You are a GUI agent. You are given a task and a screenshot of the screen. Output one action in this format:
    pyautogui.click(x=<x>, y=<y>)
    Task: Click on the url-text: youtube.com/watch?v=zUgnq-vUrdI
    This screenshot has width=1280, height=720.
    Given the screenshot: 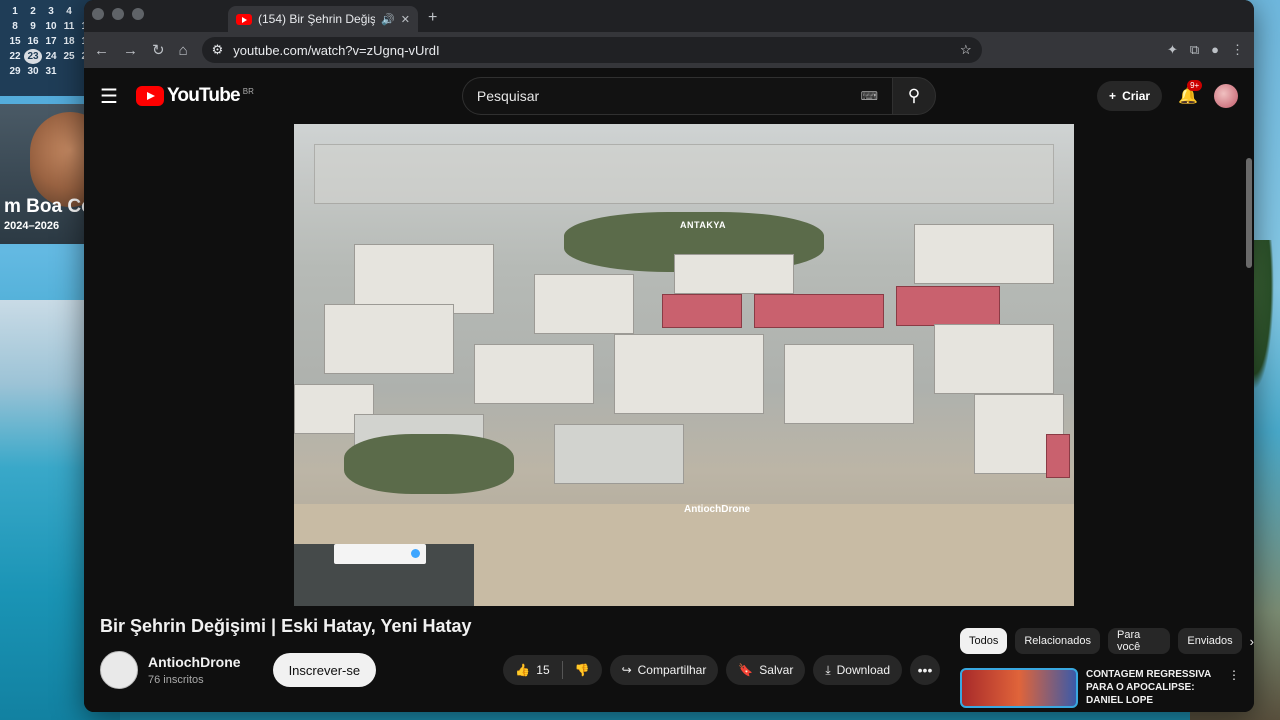 What is the action you would take?
    pyautogui.click(x=336, y=50)
    